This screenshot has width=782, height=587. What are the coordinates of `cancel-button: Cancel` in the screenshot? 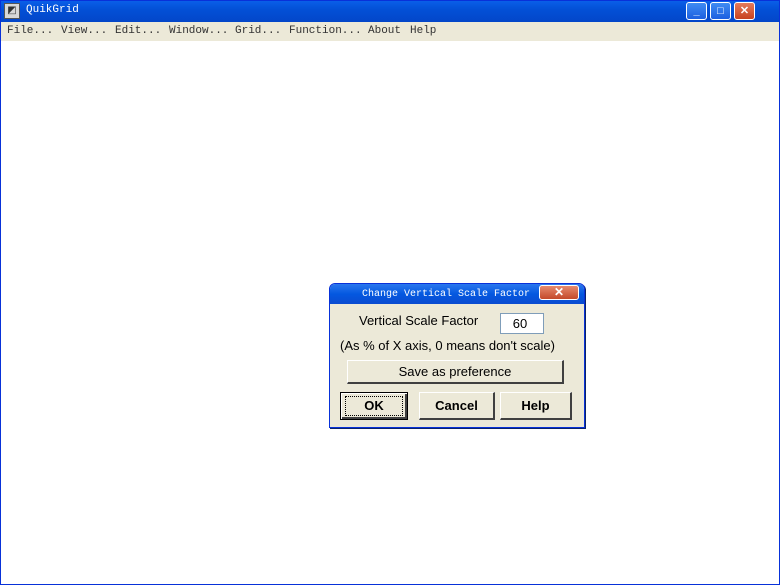 It's located at (457, 406).